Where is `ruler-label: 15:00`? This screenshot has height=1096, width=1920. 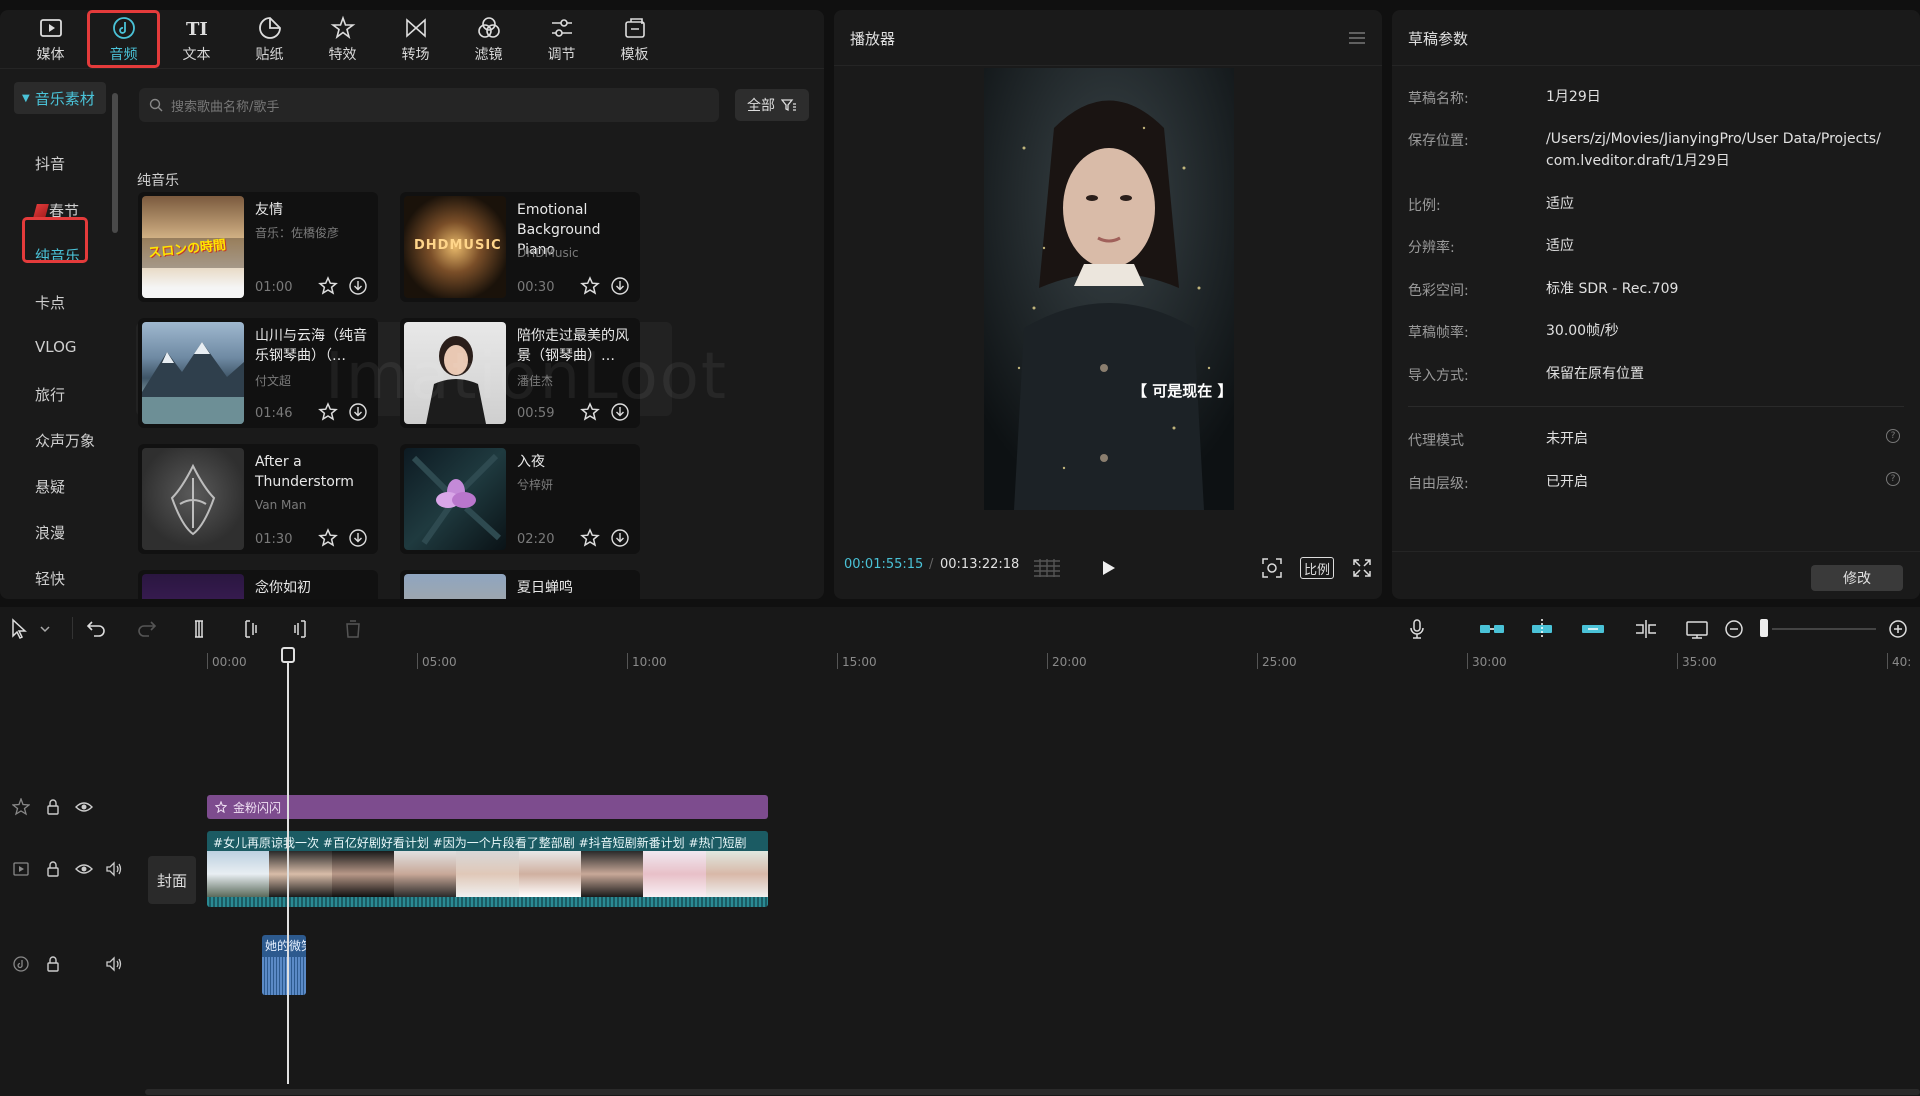 ruler-label: 15:00 is located at coordinates (859, 662).